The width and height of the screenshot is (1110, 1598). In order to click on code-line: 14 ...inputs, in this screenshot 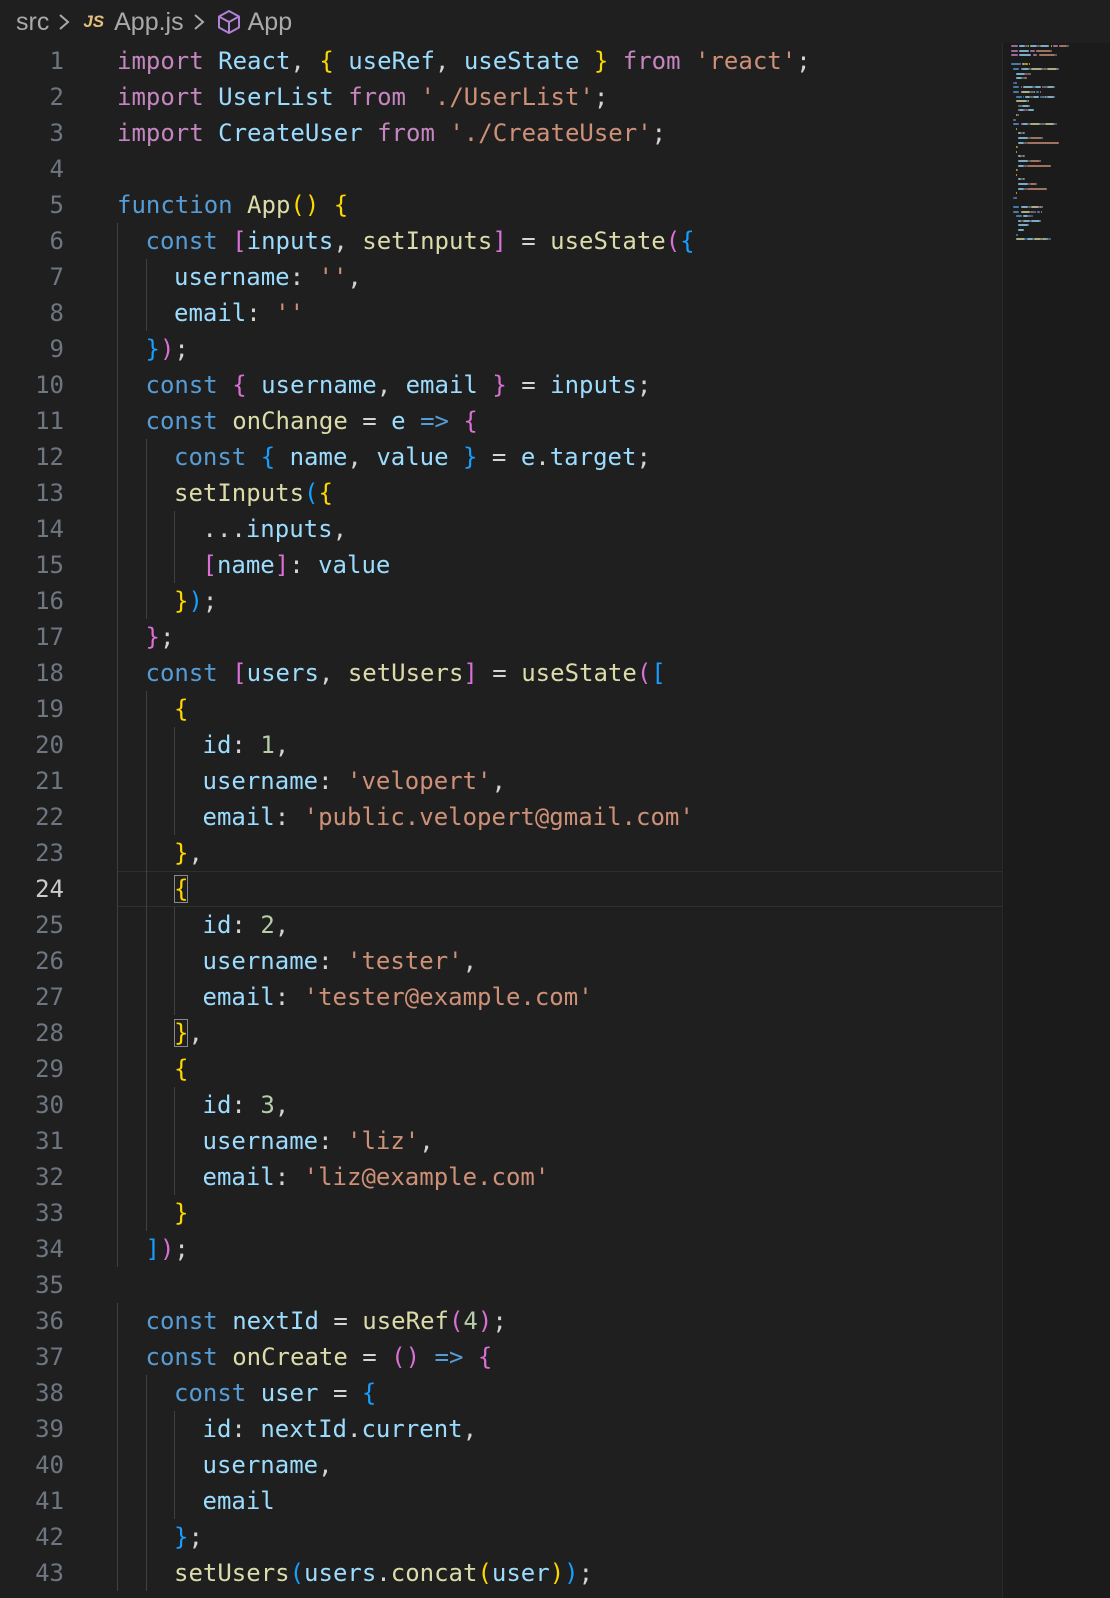, I will do `click(501, 529)`.